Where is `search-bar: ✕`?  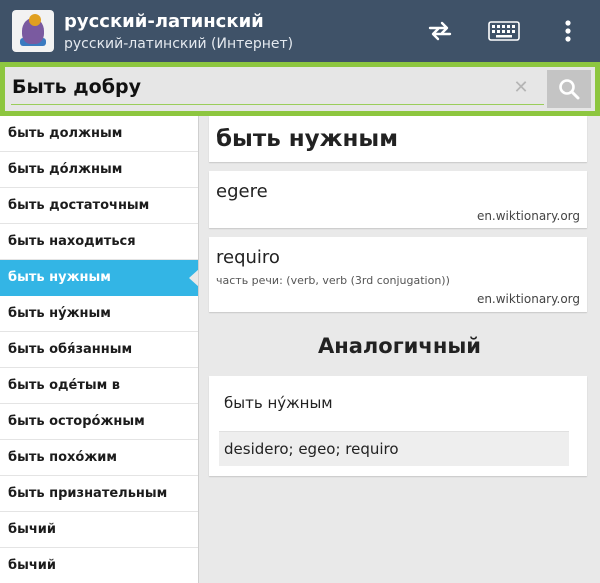 search-bar: ✕ is located at coordinates (300, 89).